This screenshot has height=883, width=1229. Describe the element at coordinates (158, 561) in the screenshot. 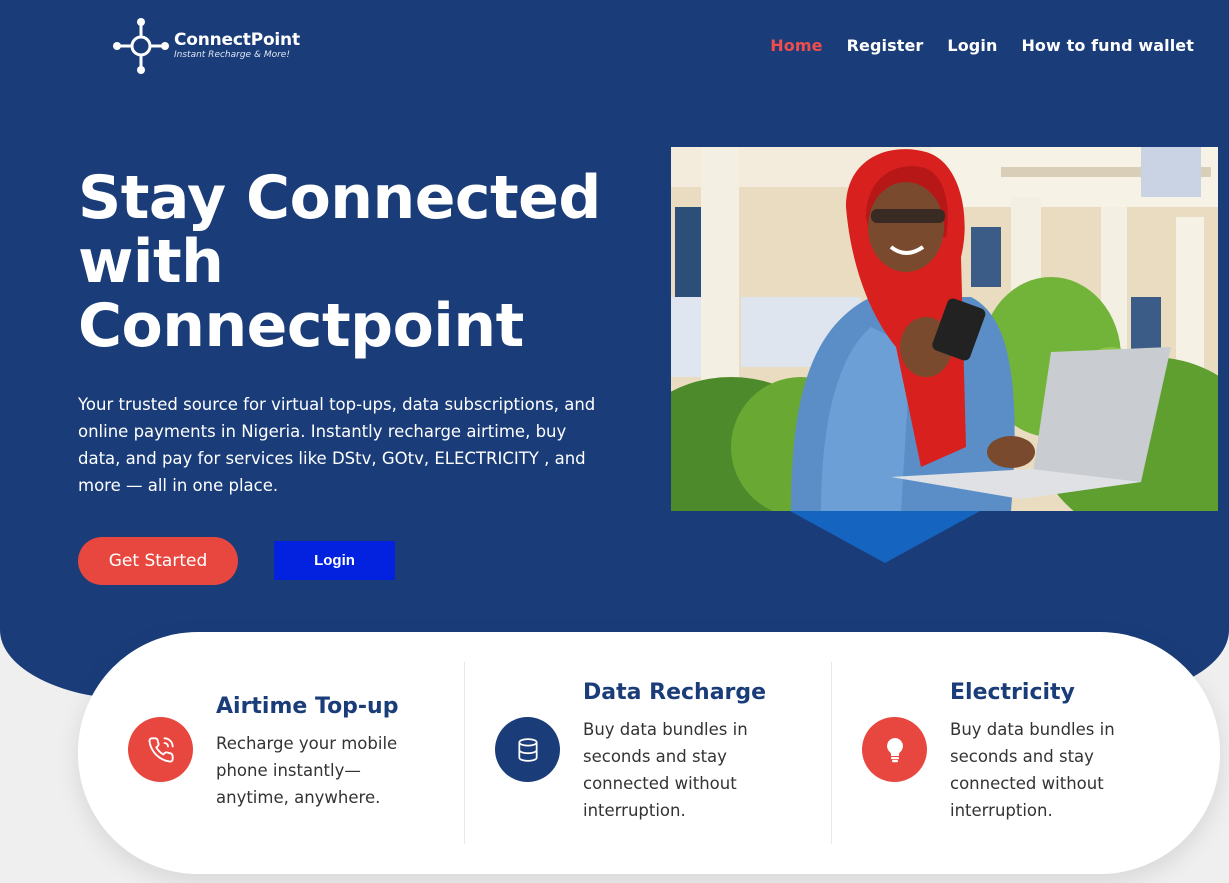

I see `get-started-button: Get Started` at that location.